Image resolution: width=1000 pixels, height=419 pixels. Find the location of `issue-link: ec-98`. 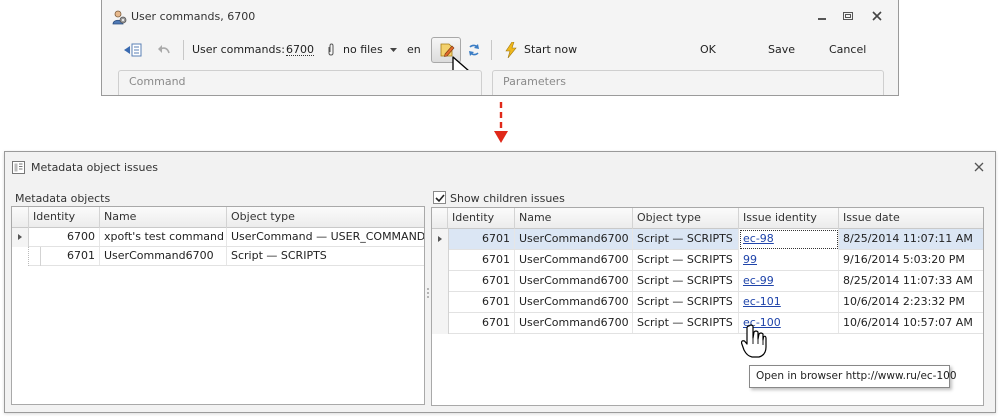

issue-link: ec-98 is located at coordinates (758, 238).